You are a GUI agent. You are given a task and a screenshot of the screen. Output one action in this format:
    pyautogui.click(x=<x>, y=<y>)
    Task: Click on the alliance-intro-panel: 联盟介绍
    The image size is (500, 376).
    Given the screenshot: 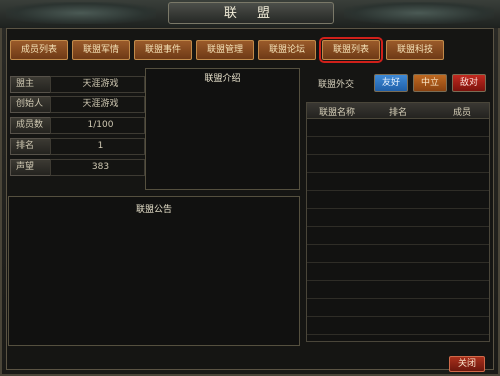 What is the action you would take?
    pyautogui.click(x=222, y=129)
    